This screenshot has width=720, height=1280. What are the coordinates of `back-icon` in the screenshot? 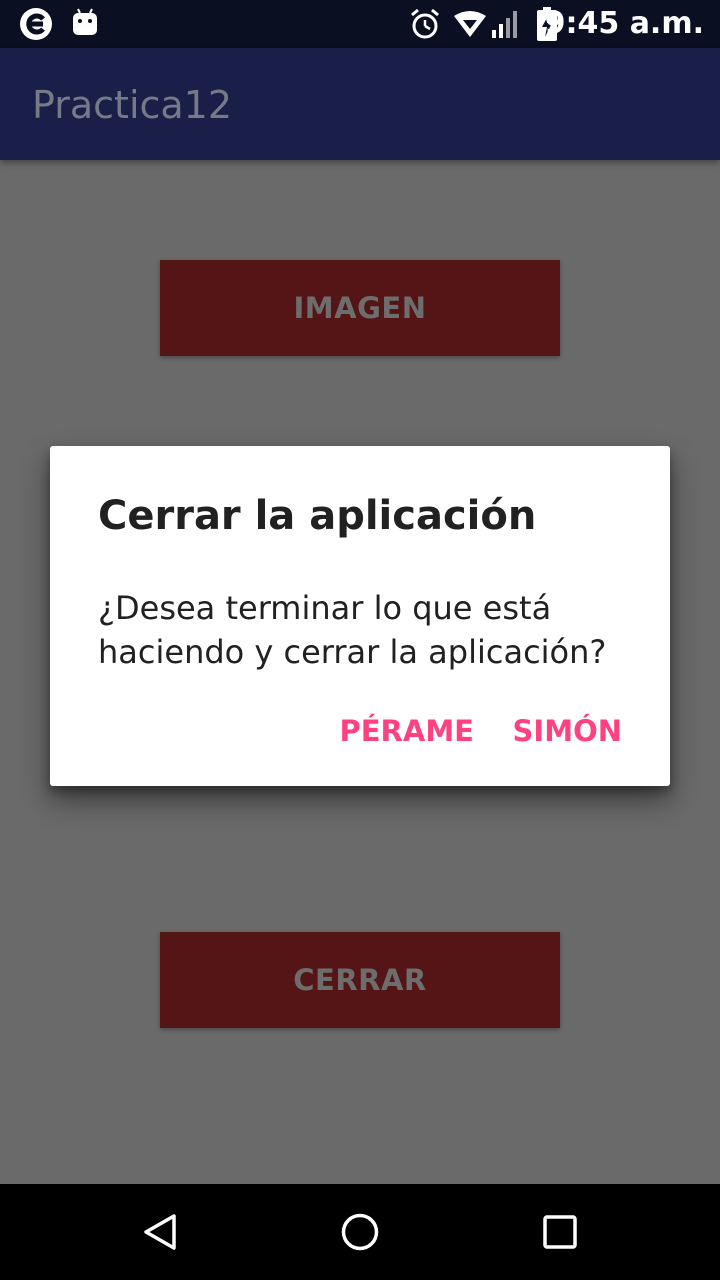 It's located at (160, 1234).